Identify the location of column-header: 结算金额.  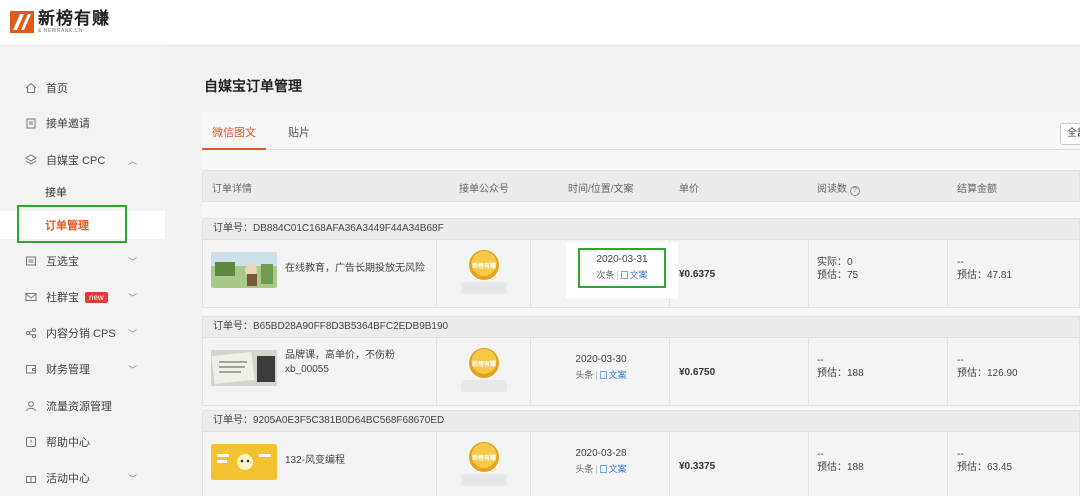
(977, 189).